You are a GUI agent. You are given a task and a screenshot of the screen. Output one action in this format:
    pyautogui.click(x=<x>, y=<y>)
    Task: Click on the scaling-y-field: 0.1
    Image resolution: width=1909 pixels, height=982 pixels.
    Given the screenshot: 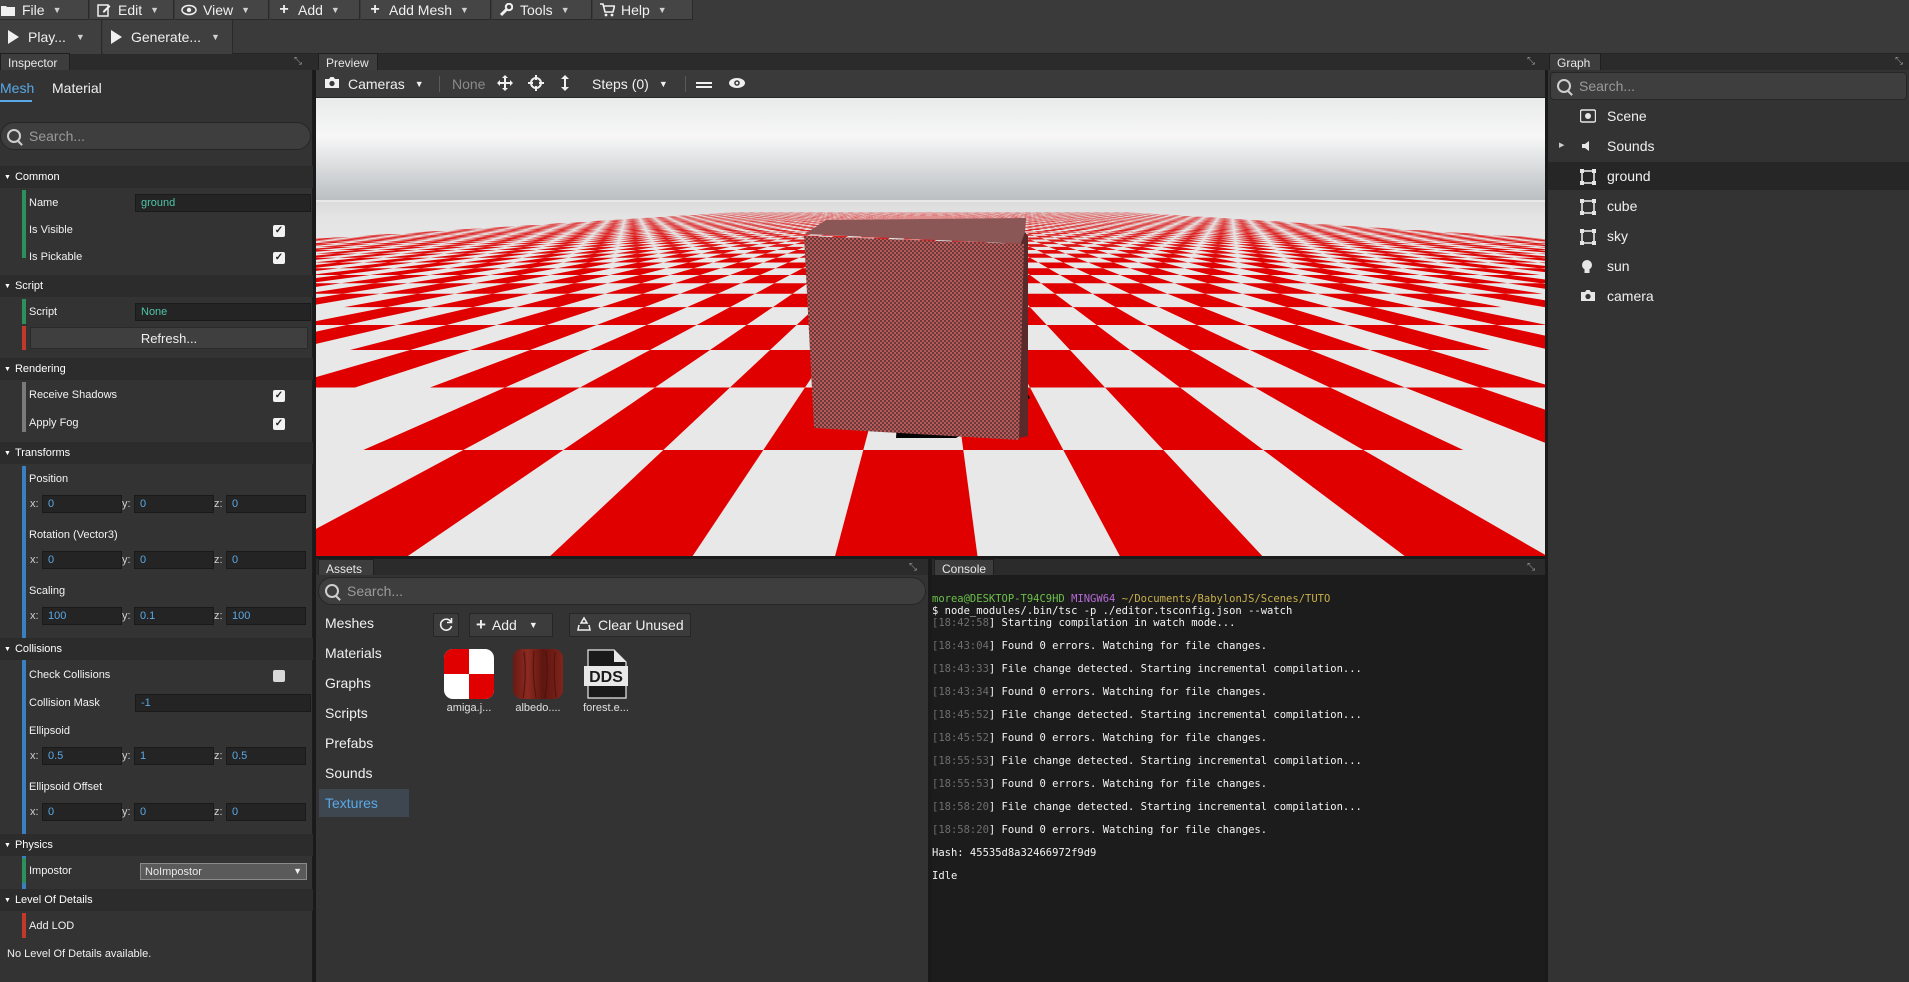 What is the action you would take?
    pyautogui.click(x=174, y=616)
    